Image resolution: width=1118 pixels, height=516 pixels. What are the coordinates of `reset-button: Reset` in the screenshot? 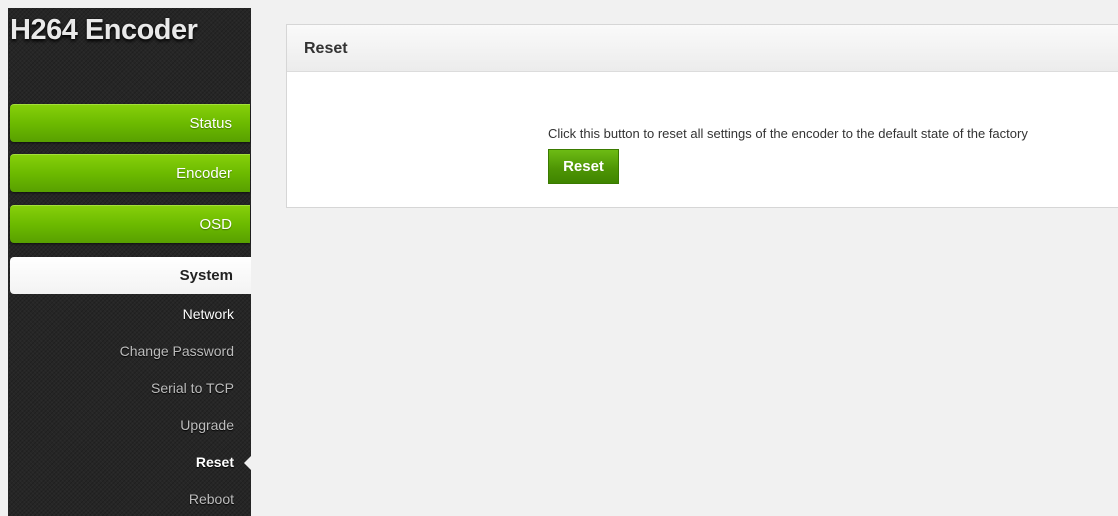 It's located at (583, 166).